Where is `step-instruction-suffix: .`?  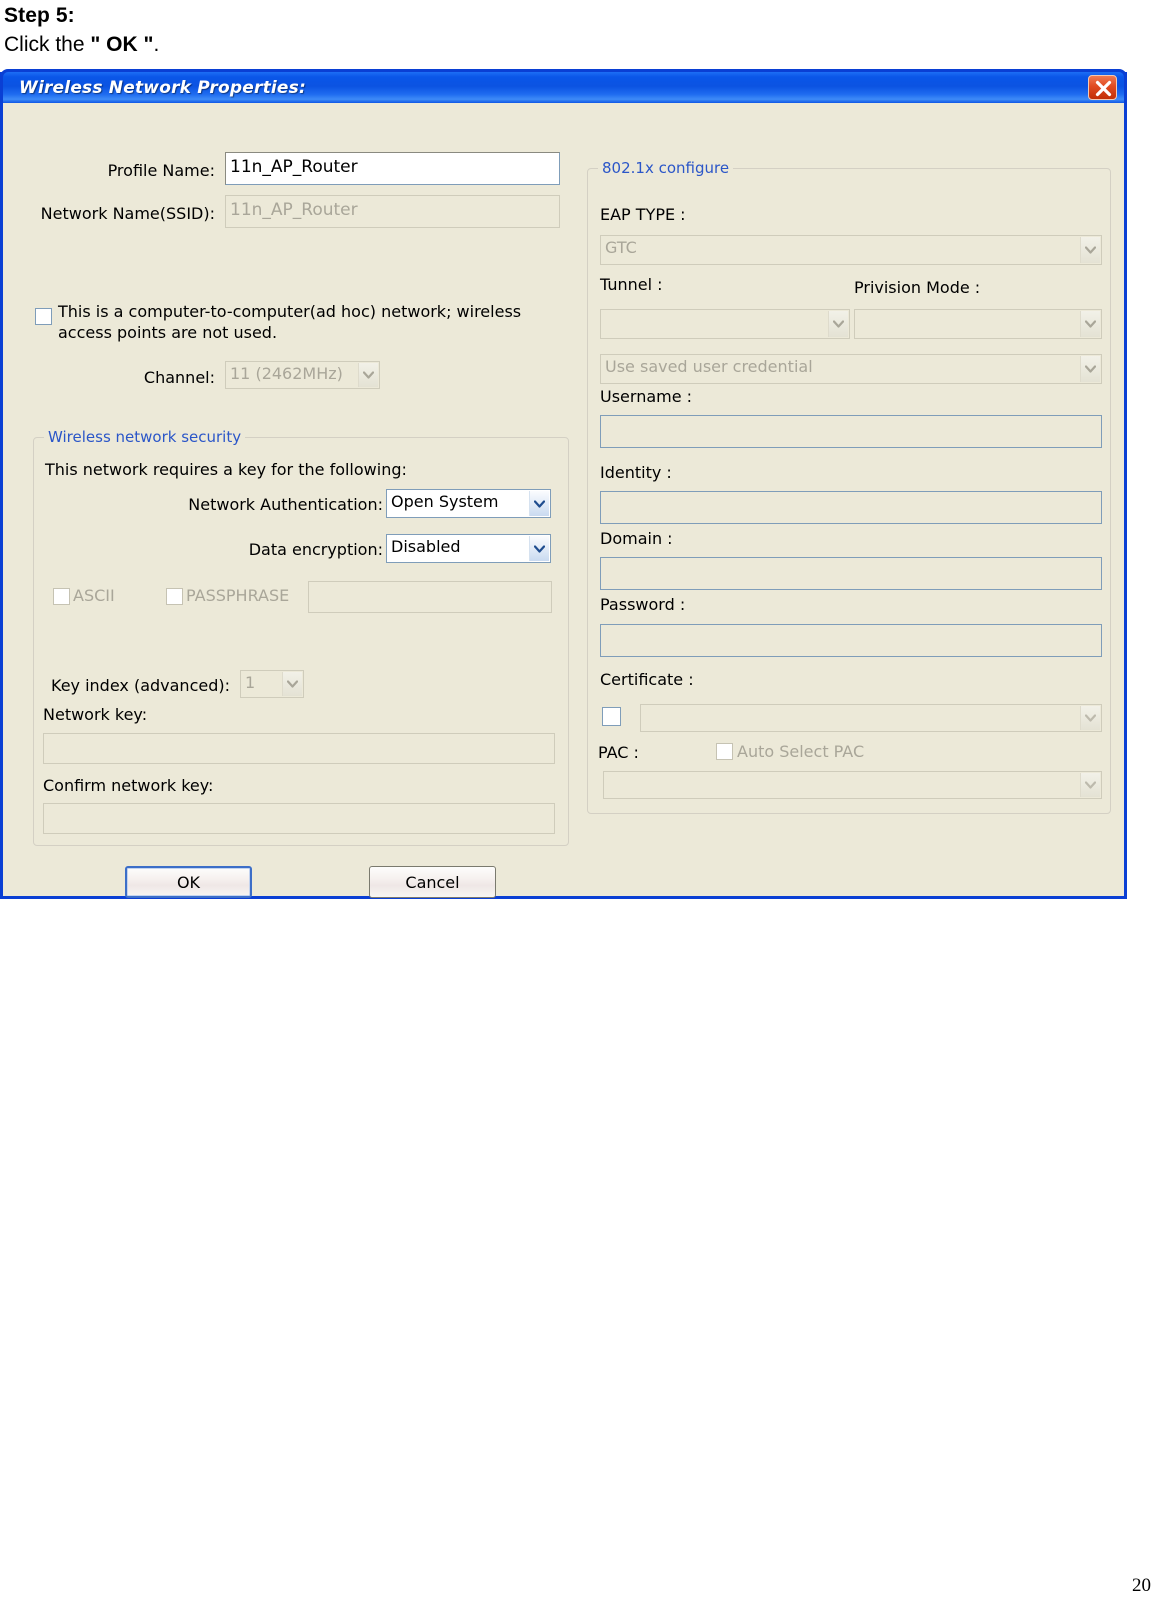
step-instruction-suffix: . is located at coordinates (156, 44).